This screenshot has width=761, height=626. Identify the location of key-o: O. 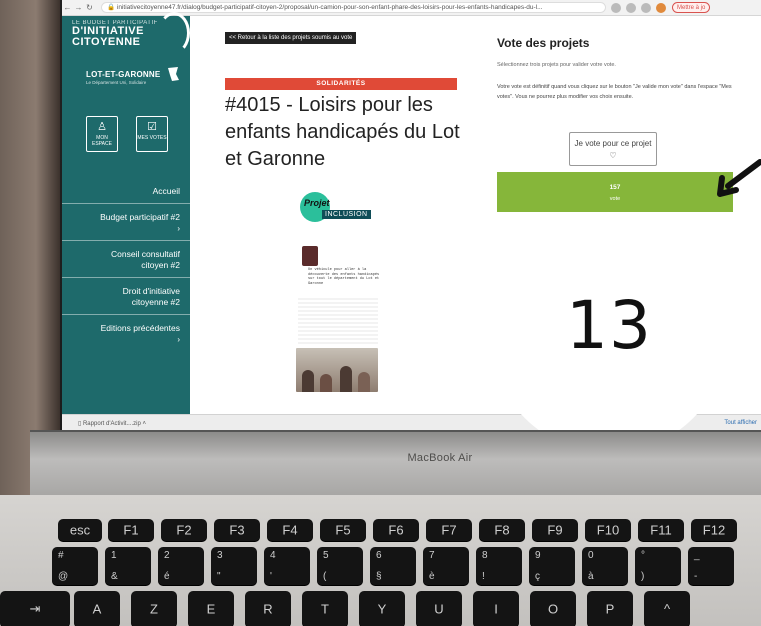
(553, 608).